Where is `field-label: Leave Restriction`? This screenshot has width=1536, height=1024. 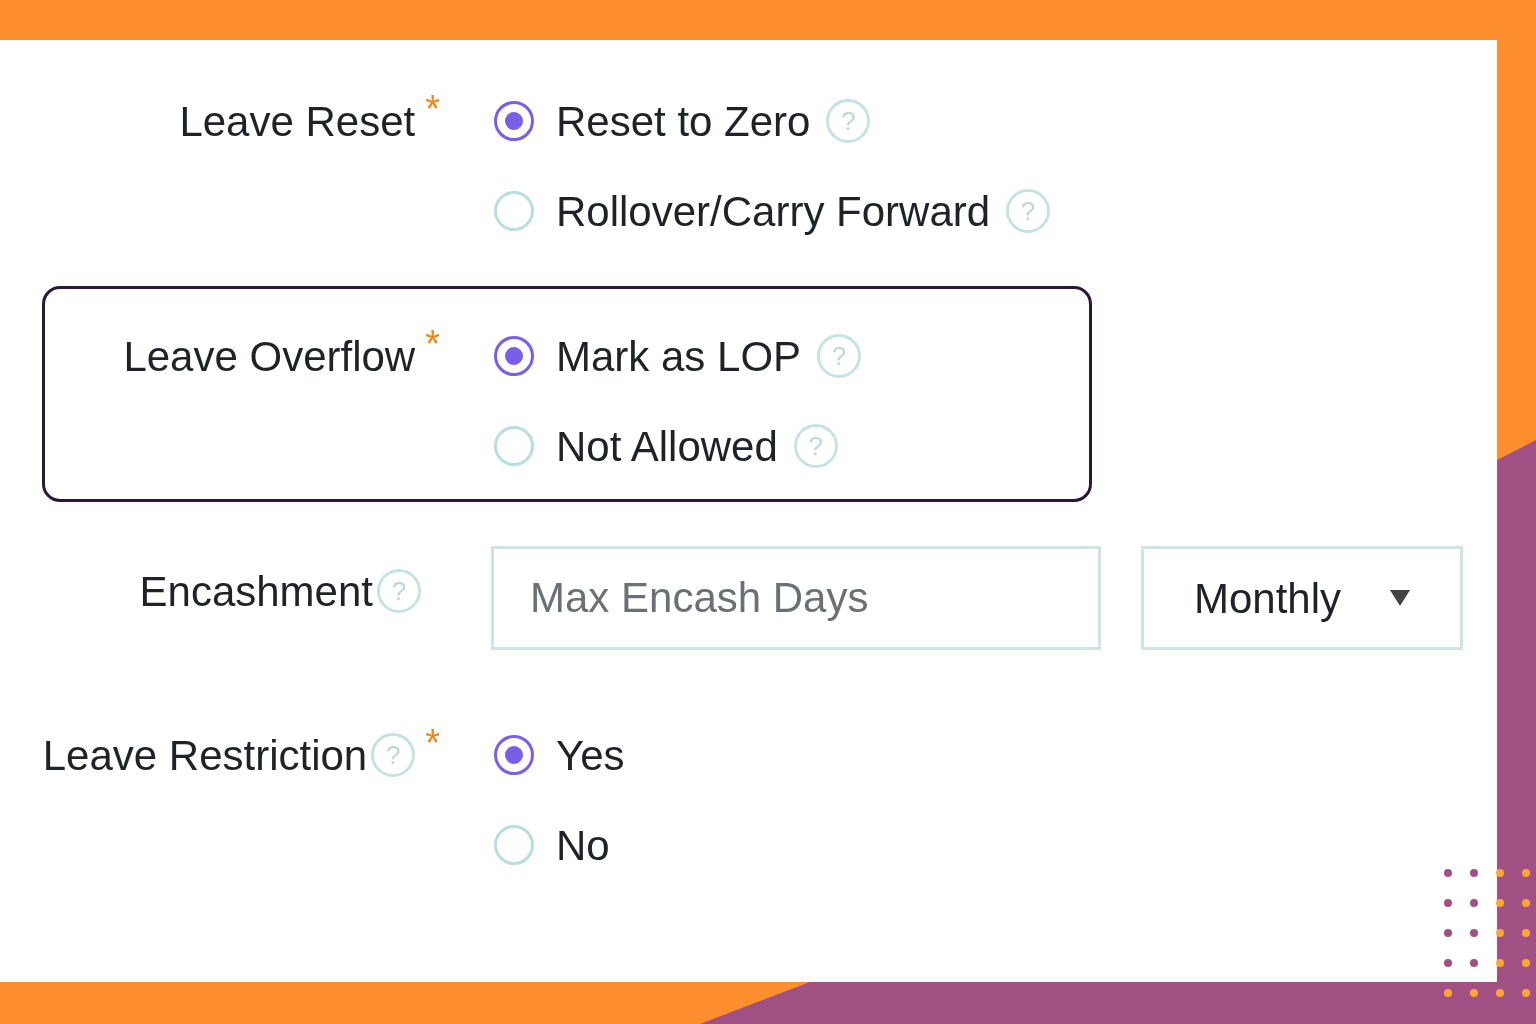
field-label: Leave Restriction is located at coordinates (205, 755).